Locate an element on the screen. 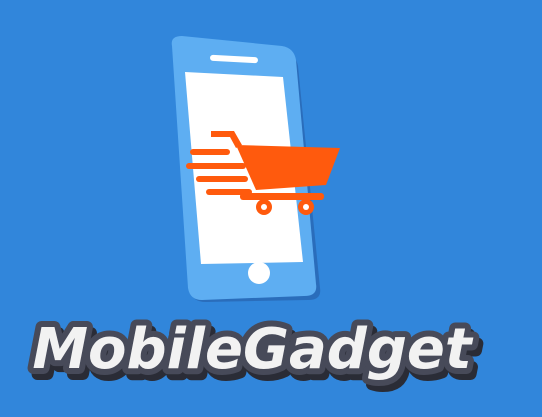  phone-home-button is located at coordinates (259, 273).